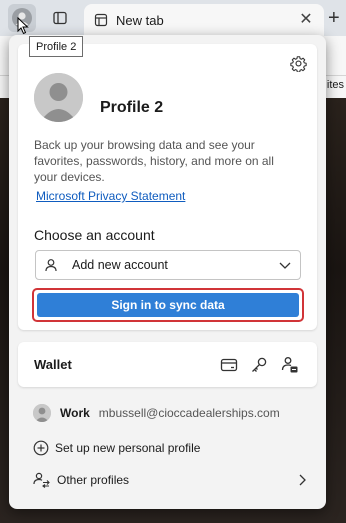 This screenshot has width=346, height=523. I want to click on gear-icon, so click(298, 63).